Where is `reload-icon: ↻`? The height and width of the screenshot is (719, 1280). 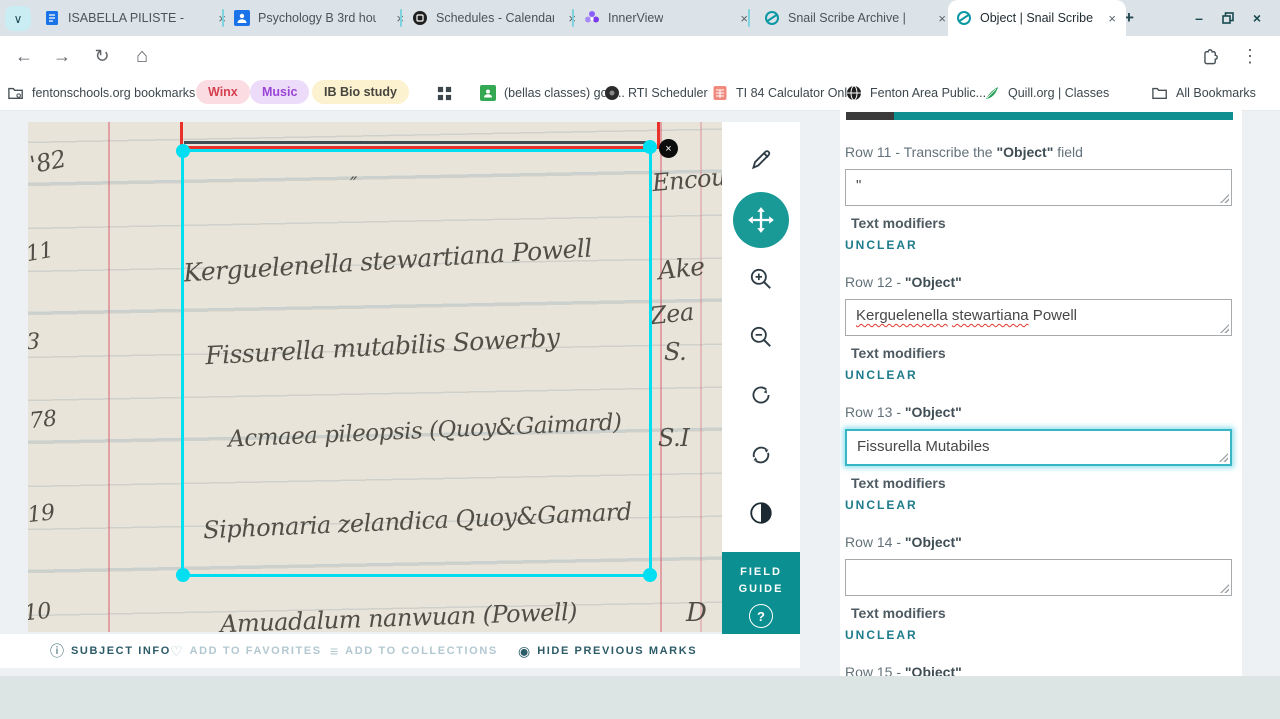 reload-icon: ↻ is located at coordinates (102, 55).